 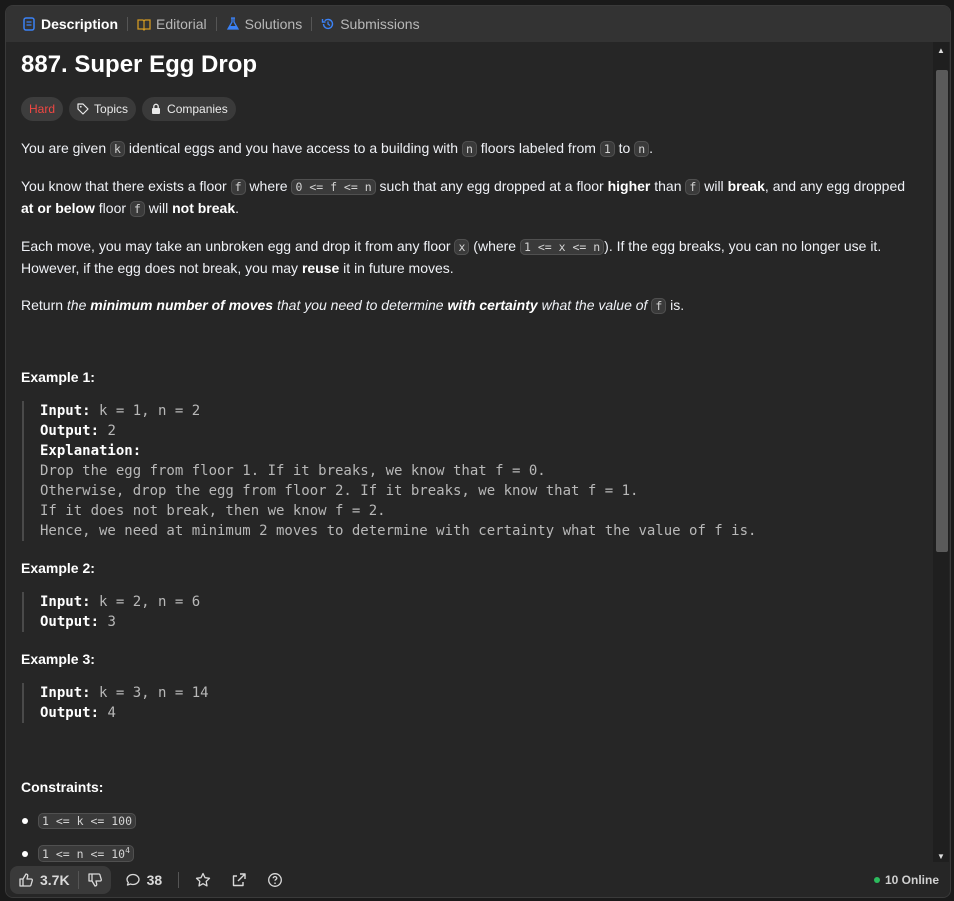 What do you see at coordinates (181, 24) in the screenshot?
I see `tab-label: Editorial` at bounding box center [181, 24].